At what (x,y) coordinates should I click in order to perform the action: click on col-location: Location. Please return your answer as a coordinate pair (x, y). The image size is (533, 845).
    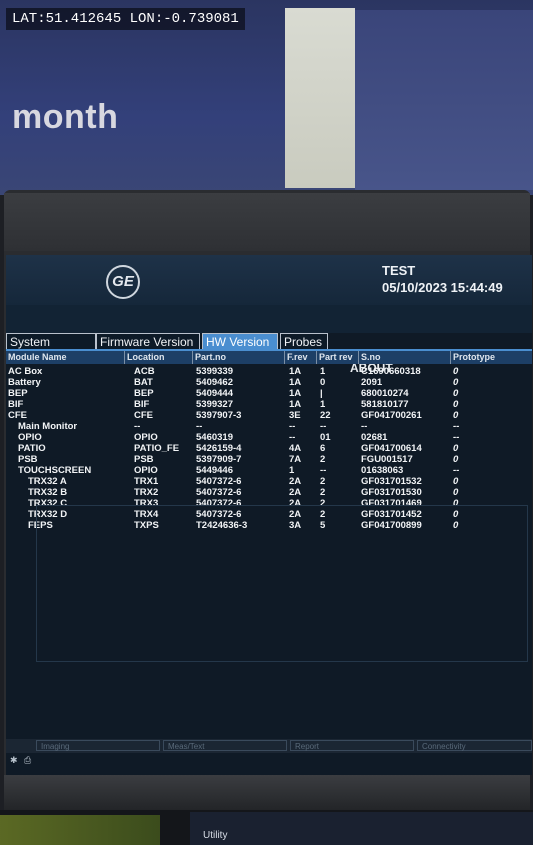
    Looking at the image, I should click on (159, 357).